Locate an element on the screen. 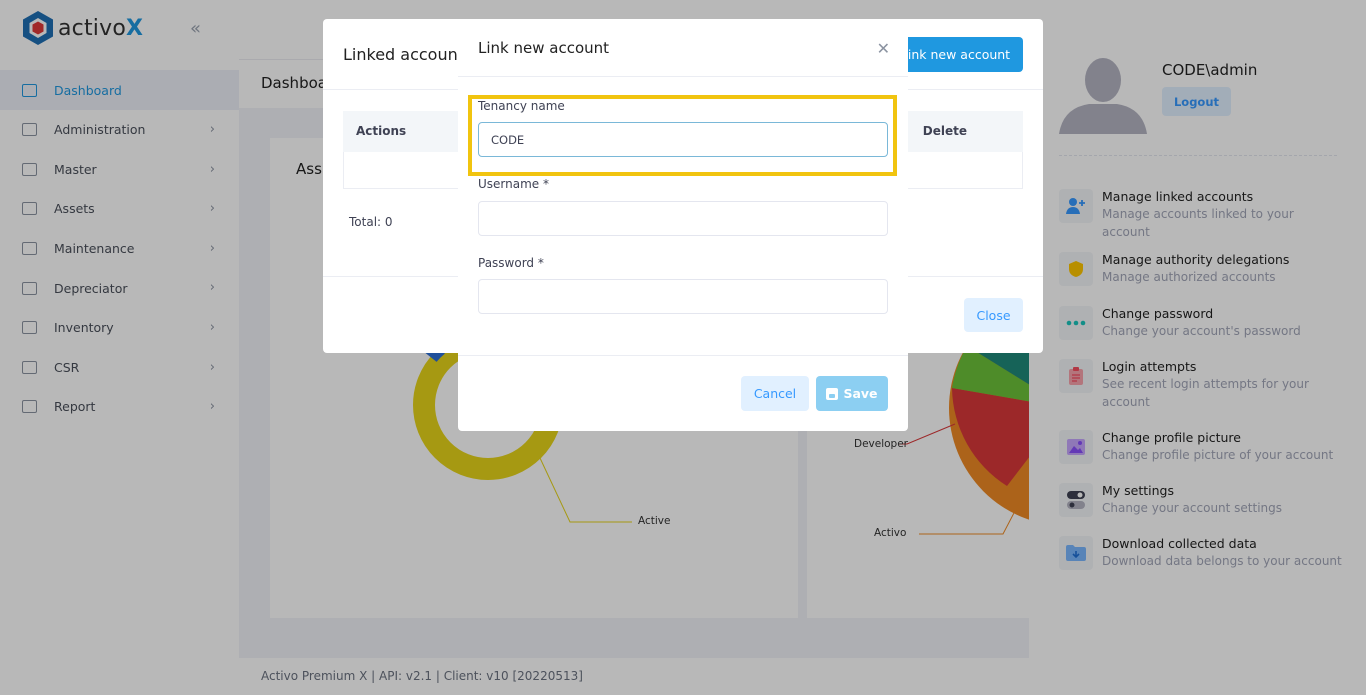 The width and height of the screenshot is (1366, 695). save-icon is located at coordinates (832, 393).